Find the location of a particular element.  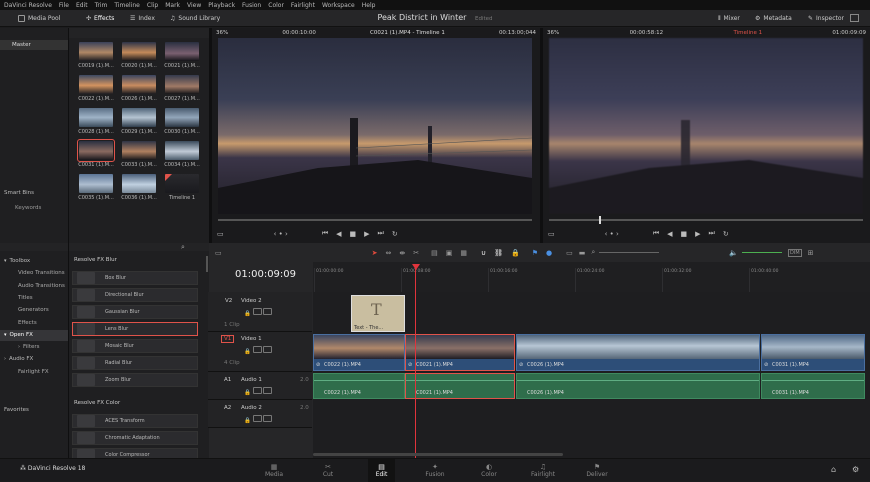

overwrite-clip-icon: ▣ is located at coordinates (449, 253).